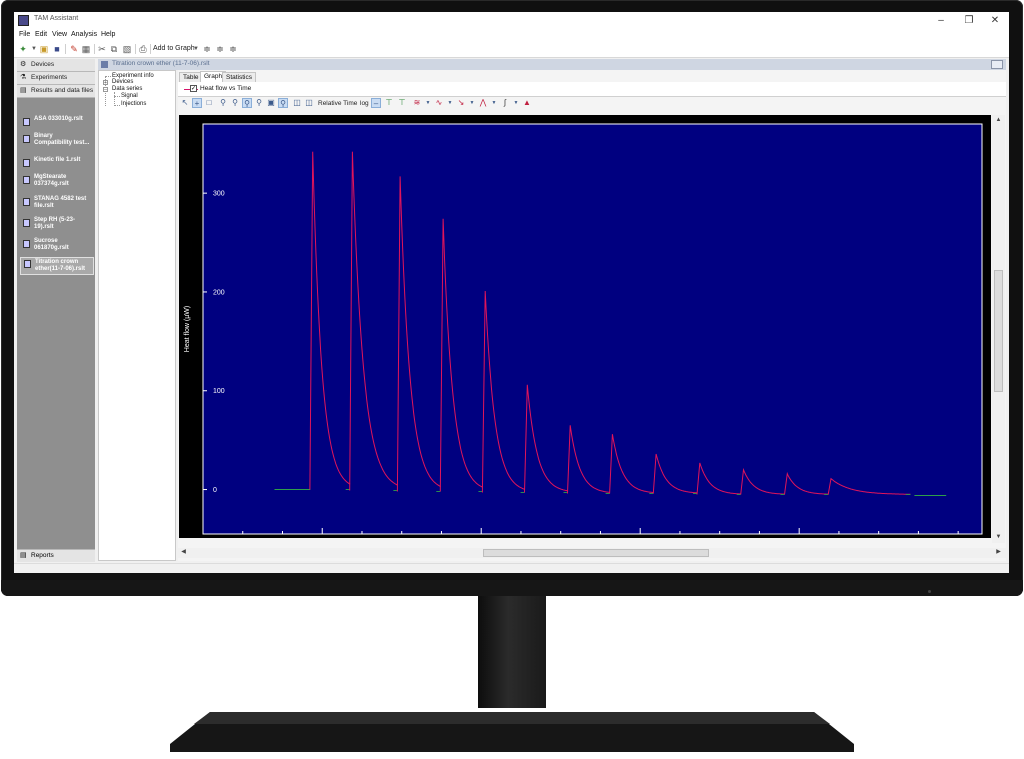 This screenshot has height=759, width=1024. I want to click on tree-collapse-data-series-icon: –, so click(105, 90).